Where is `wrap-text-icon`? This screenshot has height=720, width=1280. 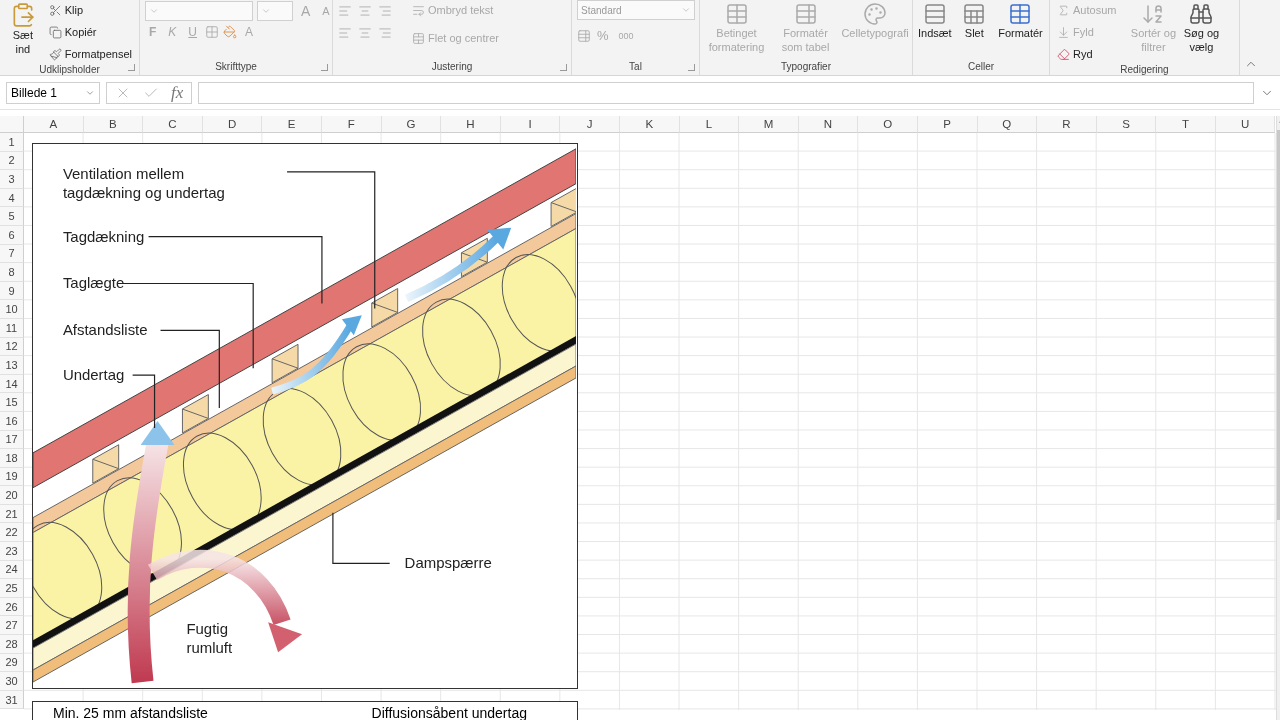
wrap-text-icon is located at coordinates (418, 10).